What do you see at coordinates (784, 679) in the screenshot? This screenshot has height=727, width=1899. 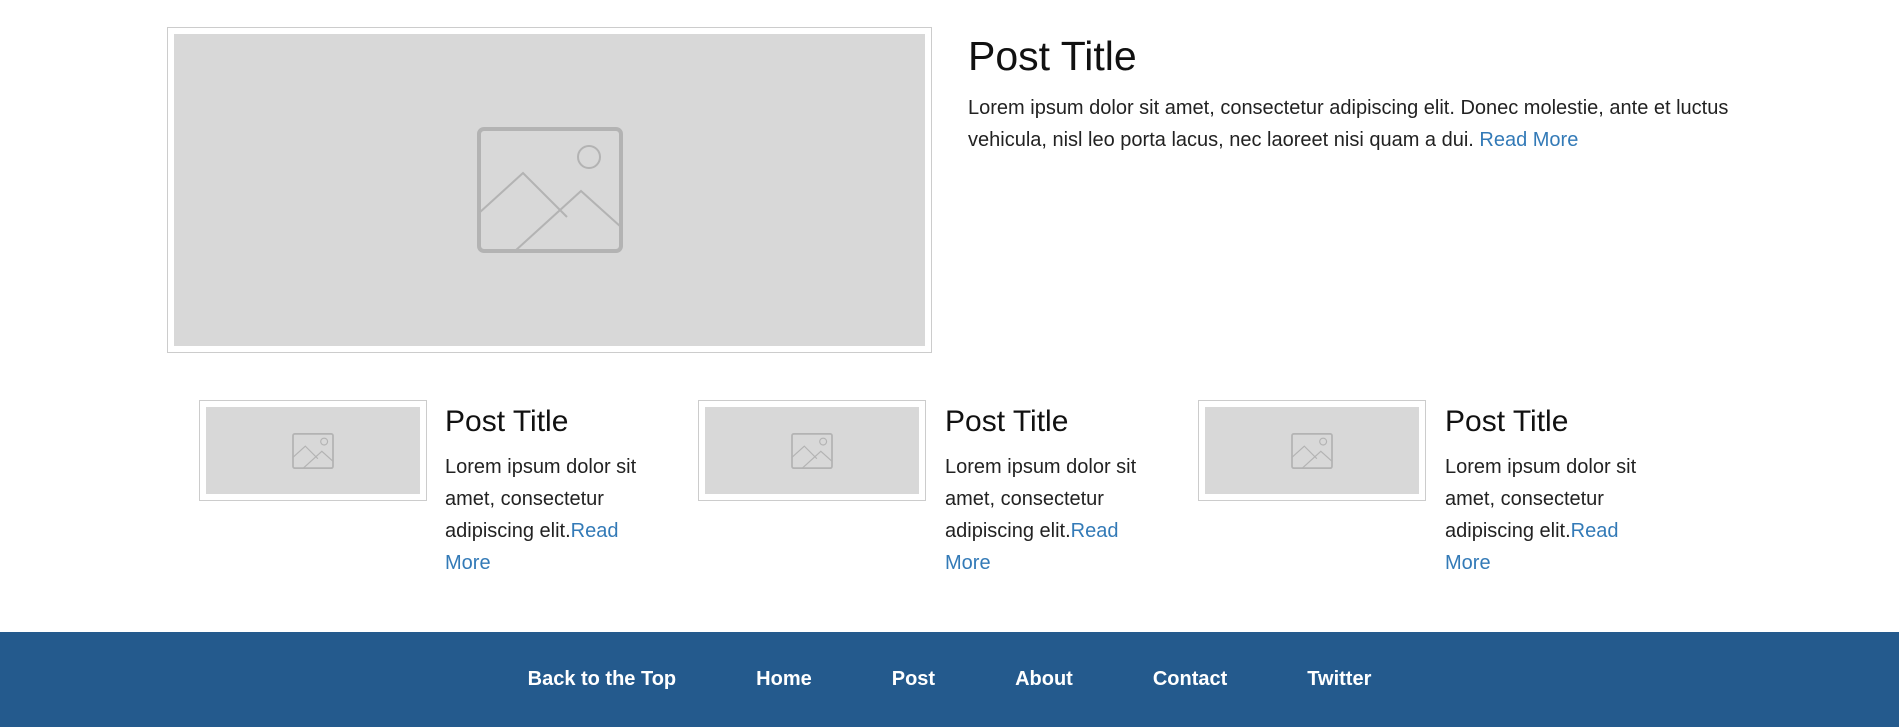 I see `footer-link-home: Home` at bounding box center [784, 679].